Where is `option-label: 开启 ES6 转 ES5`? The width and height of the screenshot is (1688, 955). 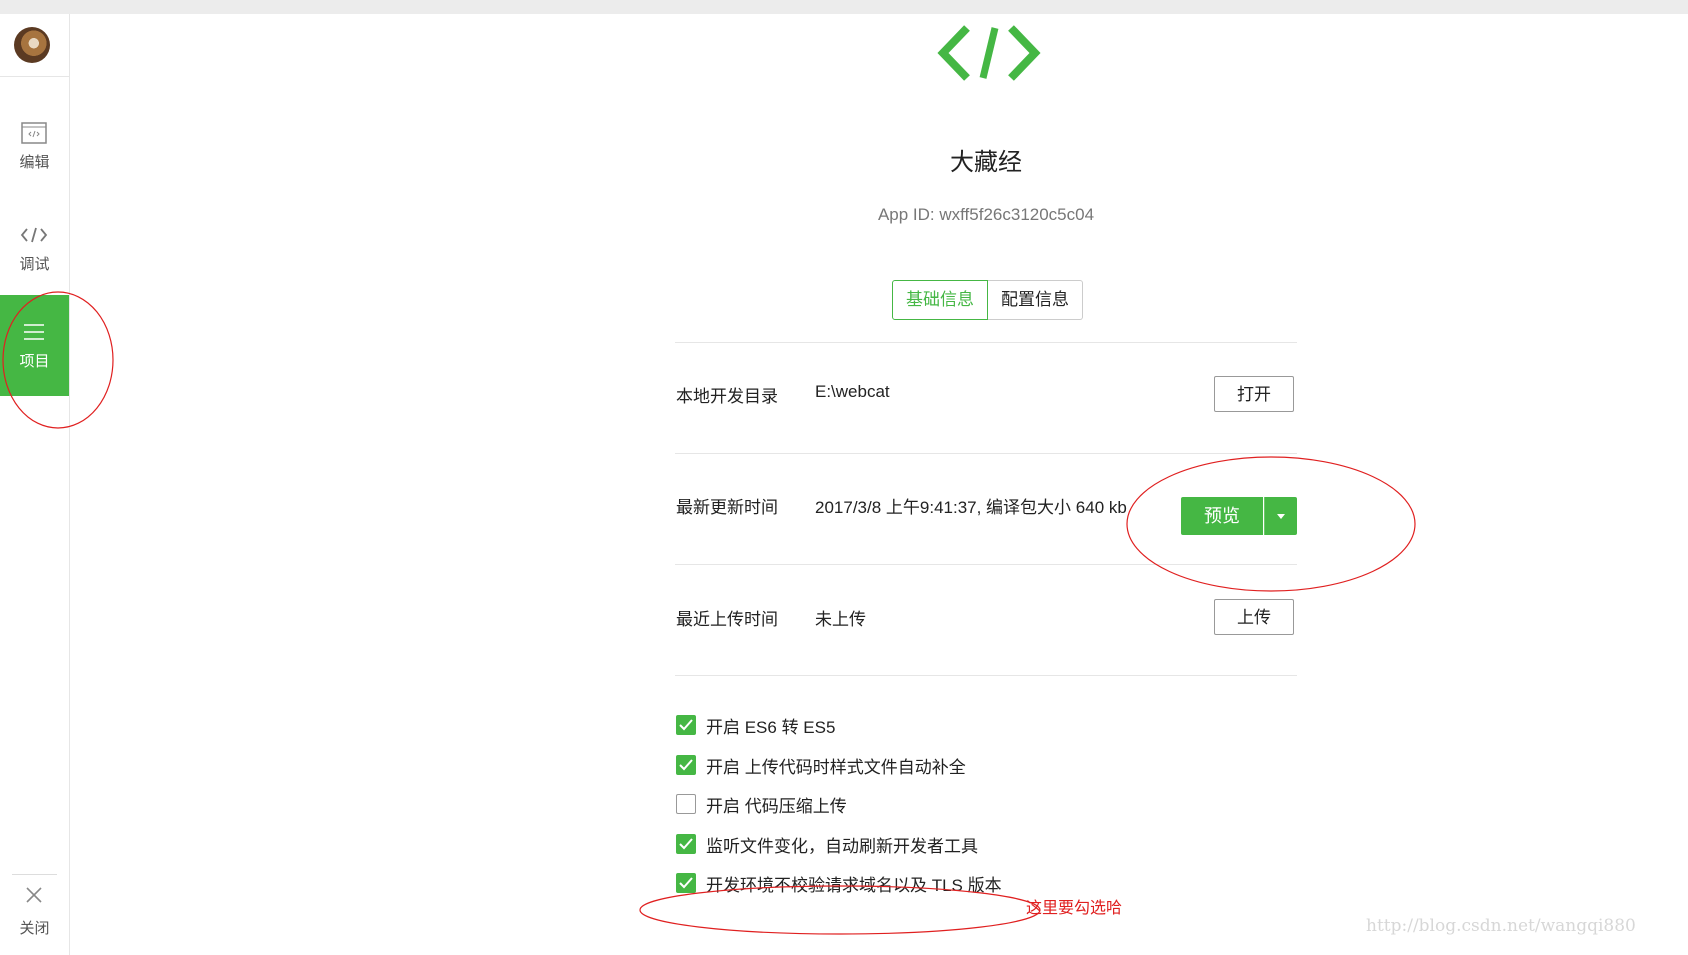
option-label: 开启 ES6 转 ES5 is located at coordinates (771, 727).